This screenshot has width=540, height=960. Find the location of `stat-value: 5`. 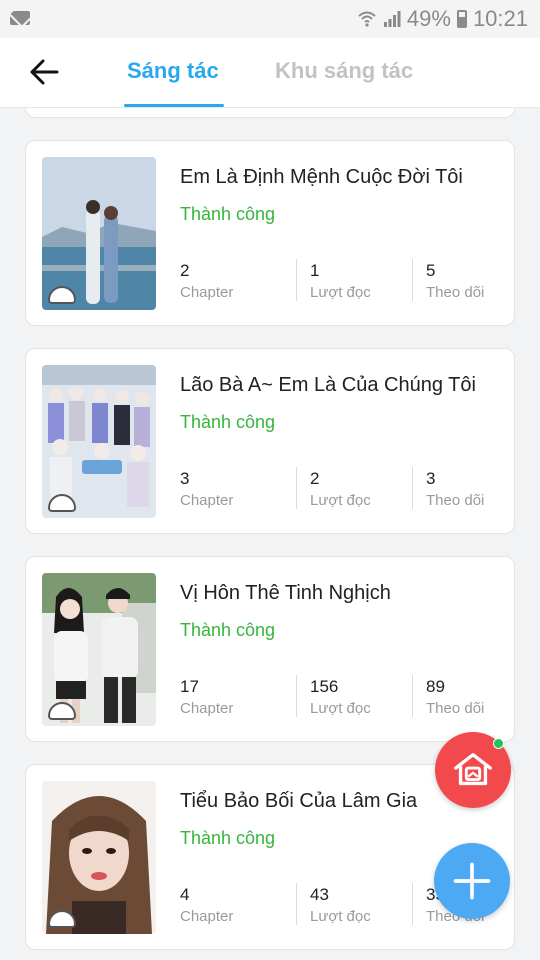

stat-value: 5 is located at coordinates (431, 270).